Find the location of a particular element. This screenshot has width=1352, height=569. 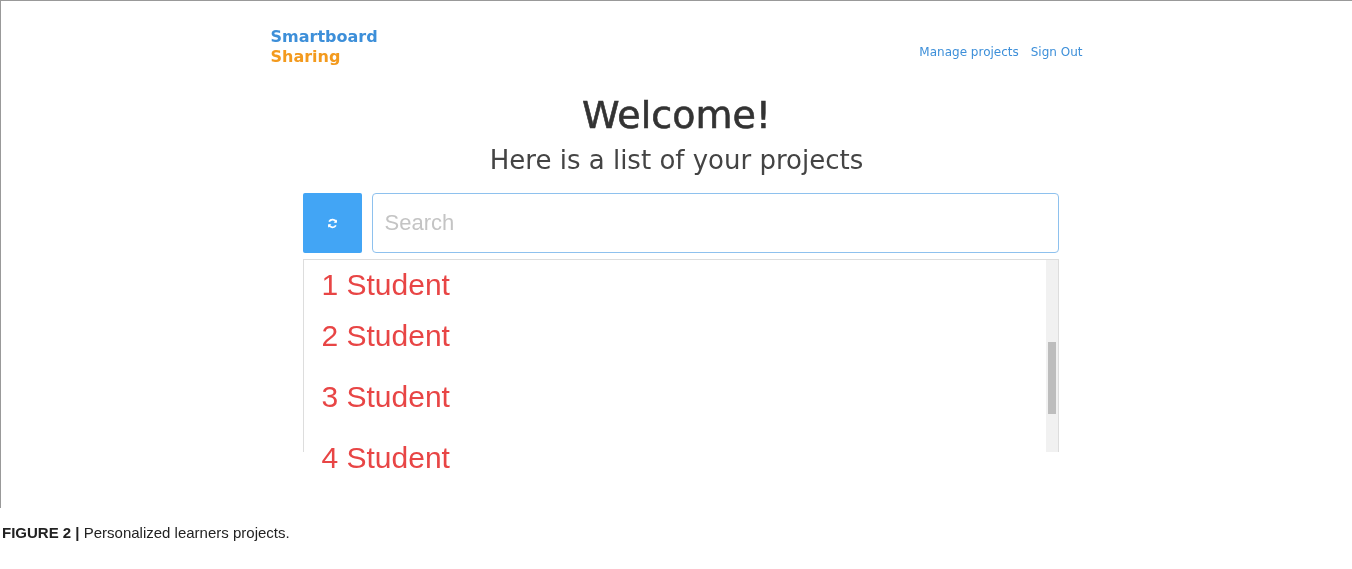

project-item: 1 Student is located at coordinates (674, 285).